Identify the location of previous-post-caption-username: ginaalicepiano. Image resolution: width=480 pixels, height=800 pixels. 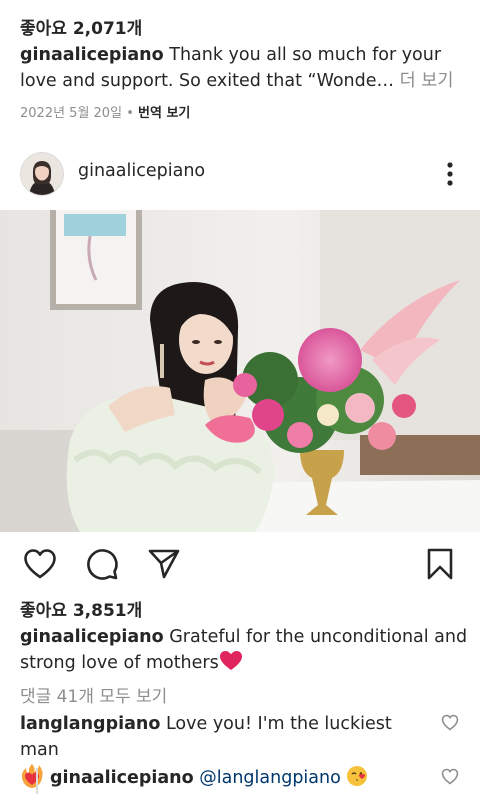
(92, 55).